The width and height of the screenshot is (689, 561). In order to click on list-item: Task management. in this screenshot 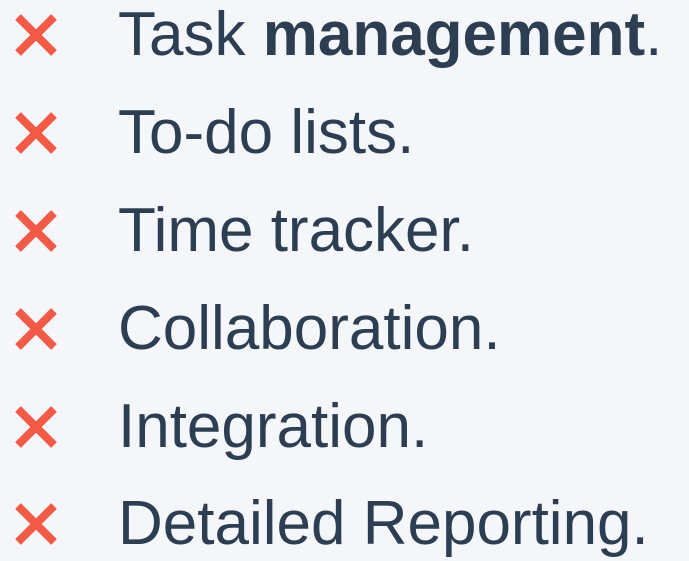, I will do `click(344, 41)`.